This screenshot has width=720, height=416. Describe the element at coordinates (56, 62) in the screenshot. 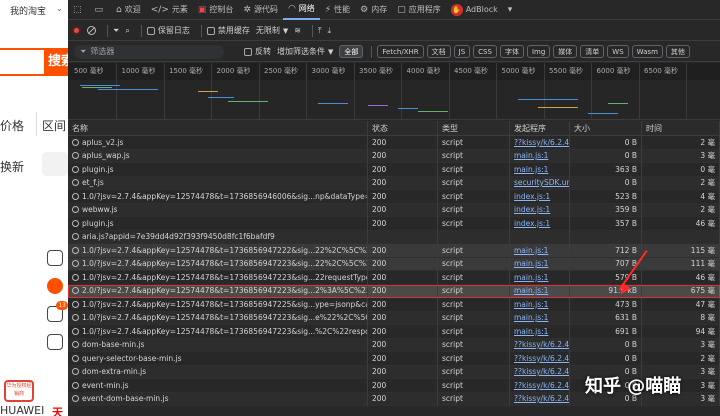

I see `search-button: 搜索` at that location.